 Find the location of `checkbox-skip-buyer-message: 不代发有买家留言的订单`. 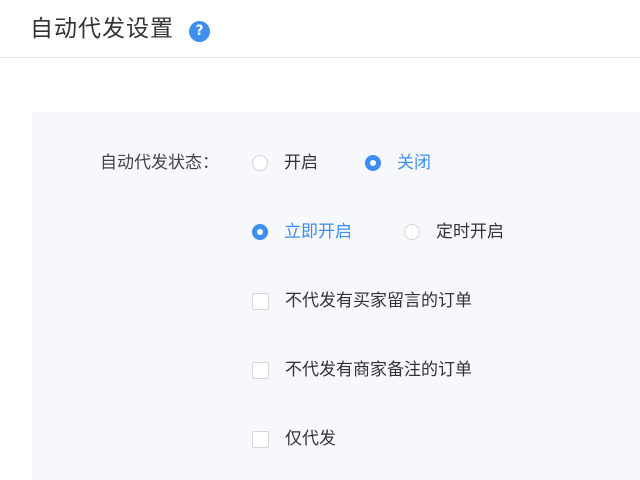

checkbox-skip-buyer-message: 不代发有买家留言的订单 is located at coordinates (362, 301).